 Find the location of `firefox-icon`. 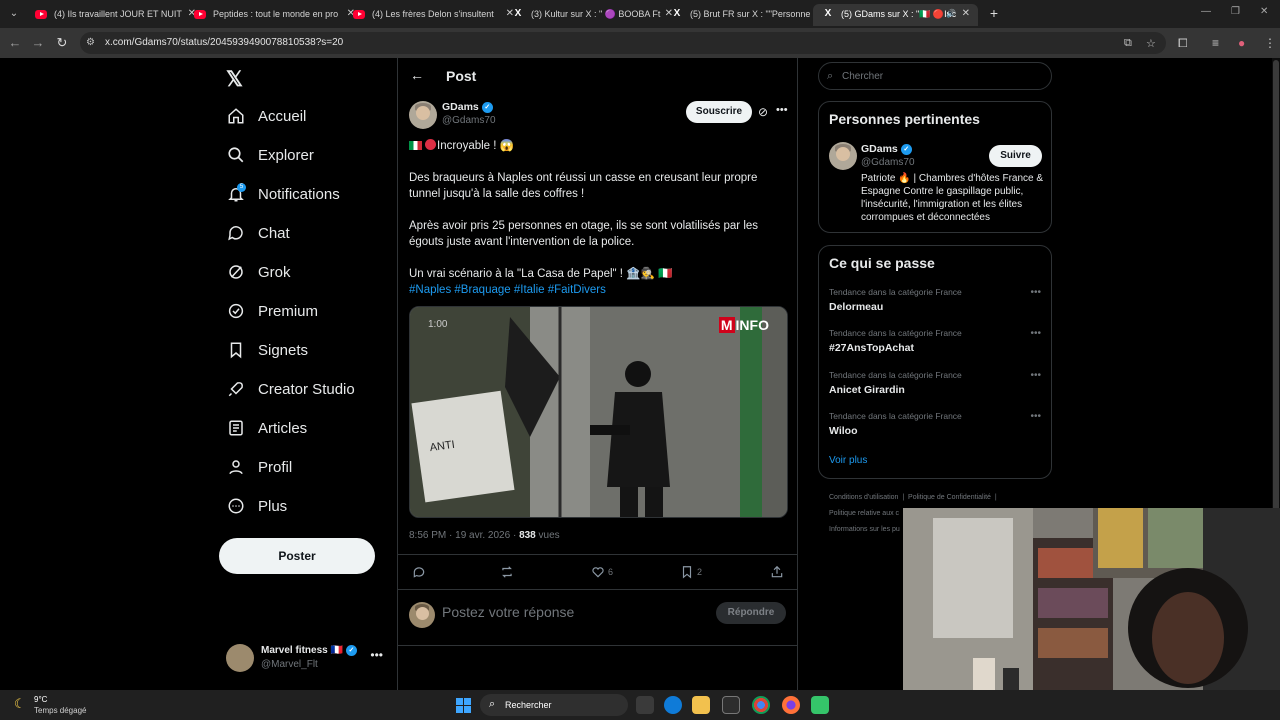

firefox-icon is located at coordinates (791, 705).